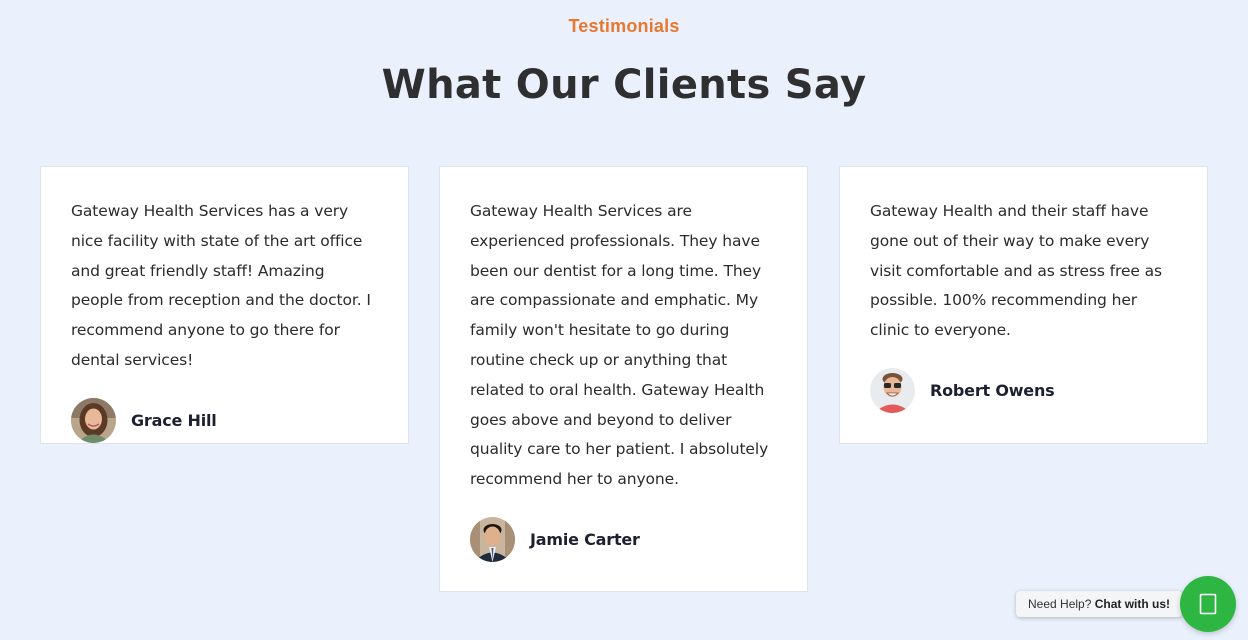 This screenshot has width=1248, height=640. I want to click on section-eyebrow: Testimonials, so click(624, 26).